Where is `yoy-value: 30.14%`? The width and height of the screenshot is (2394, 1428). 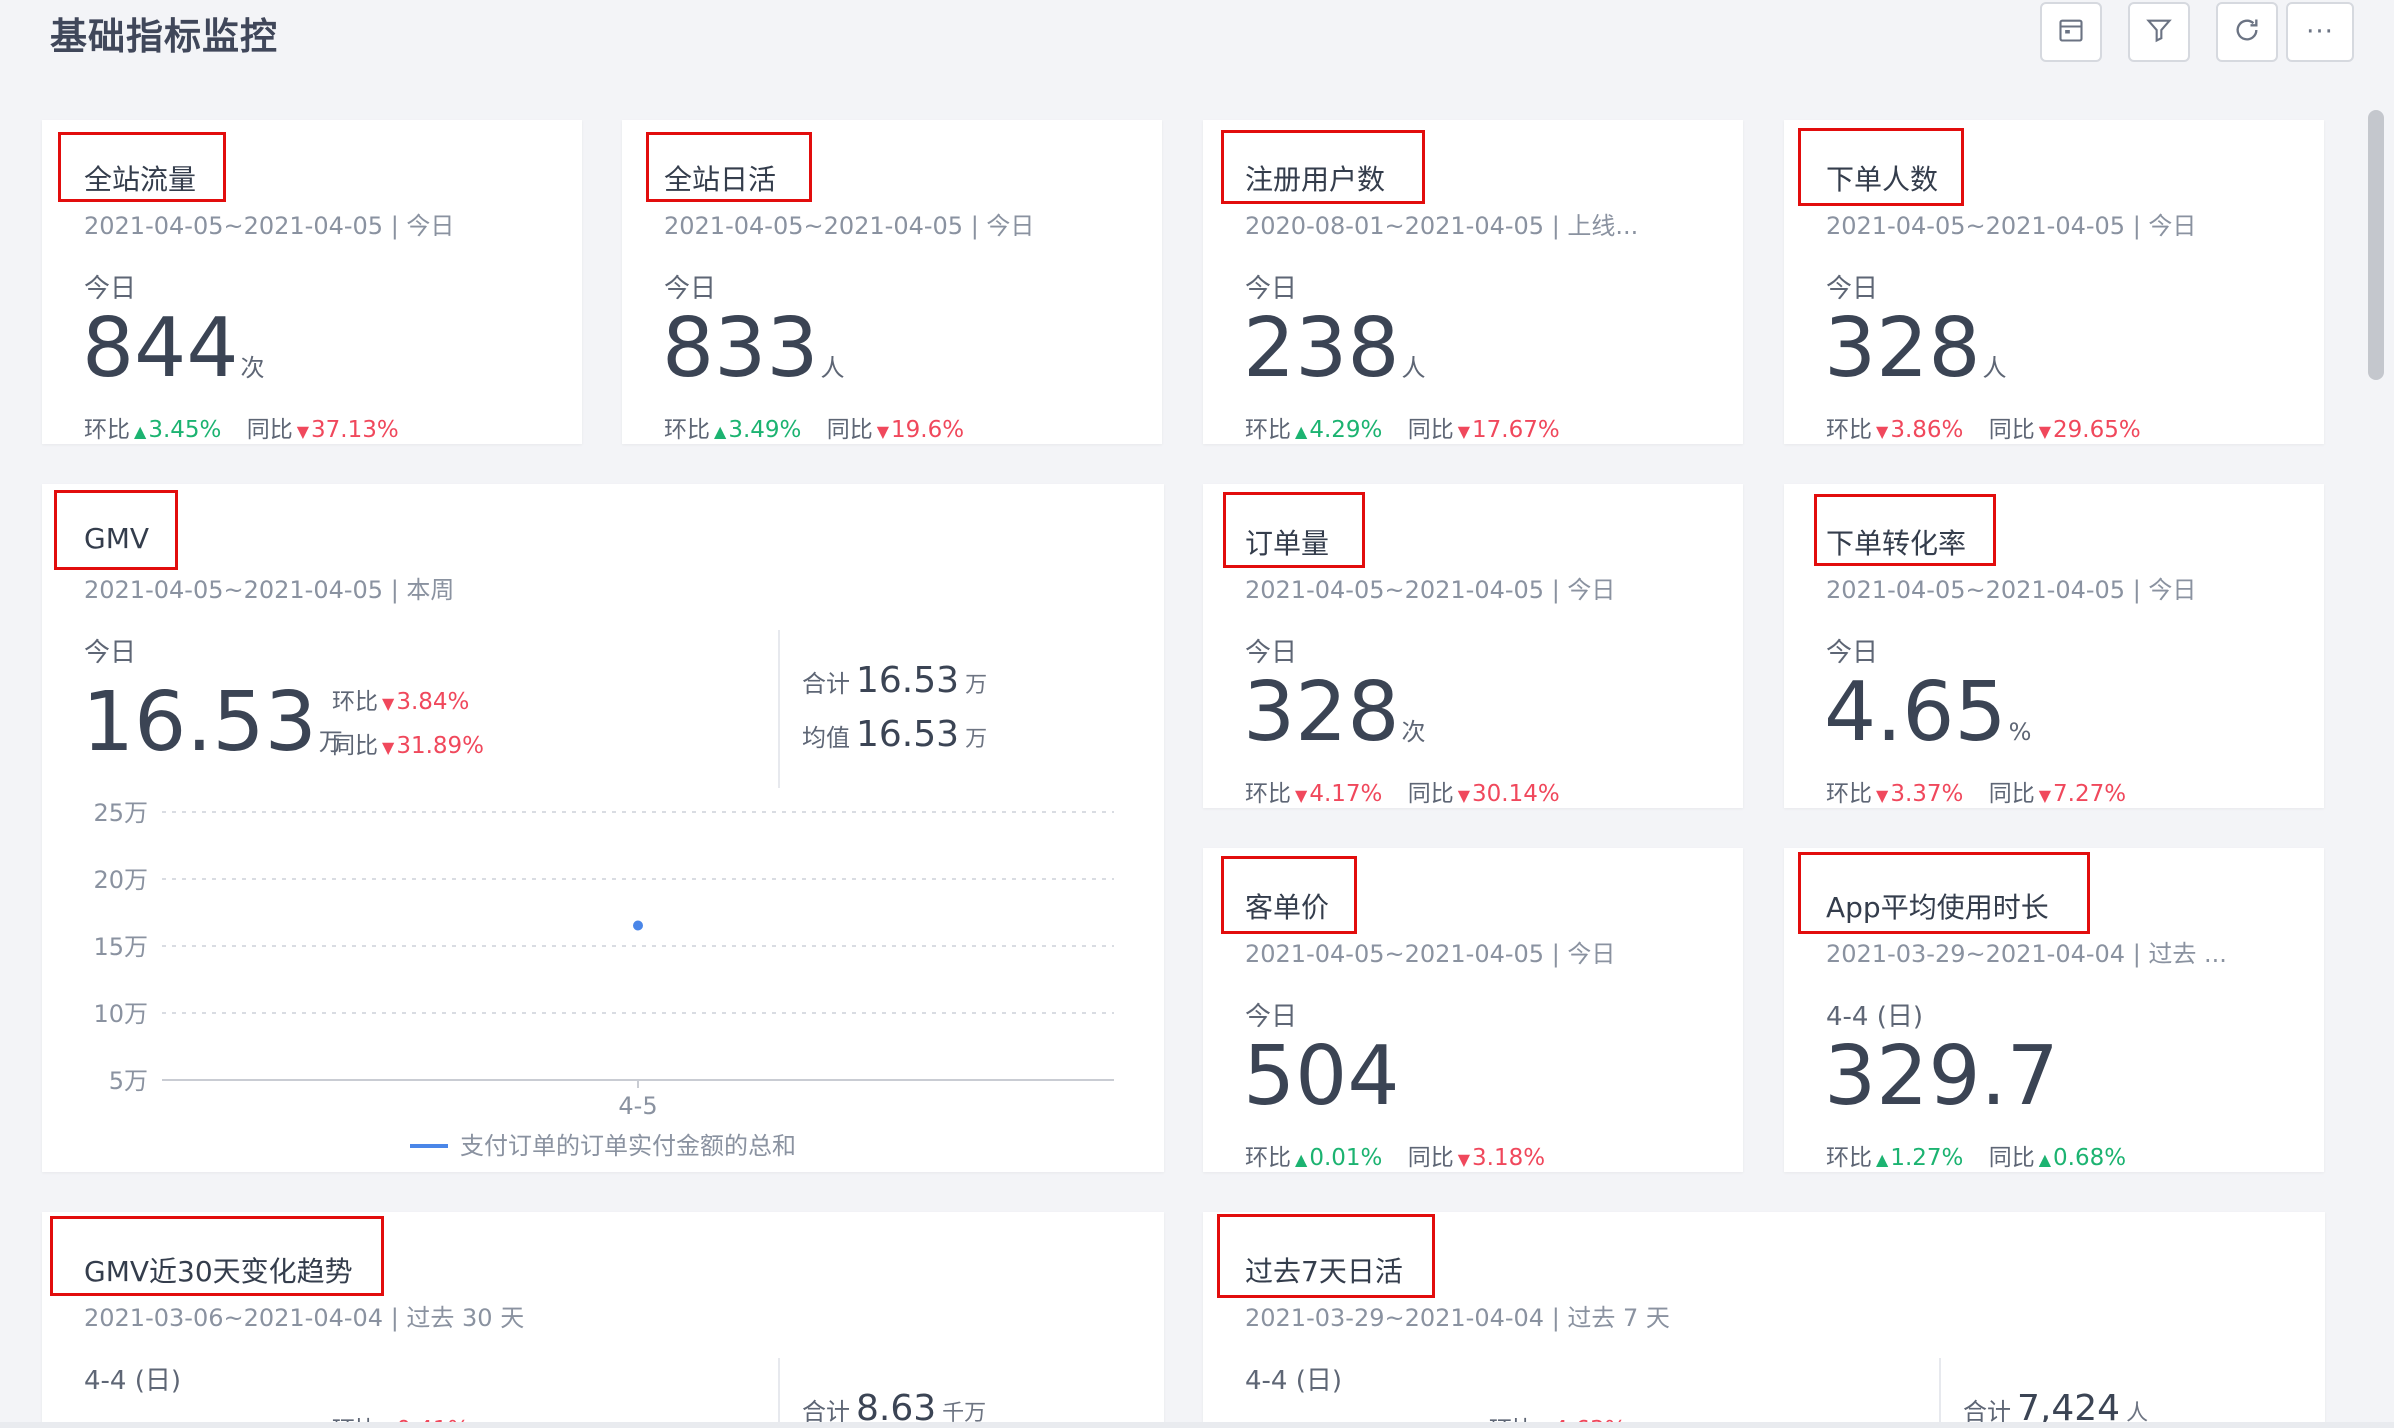
yoy-value: 30.14% is located at coordinates (1507, 794).